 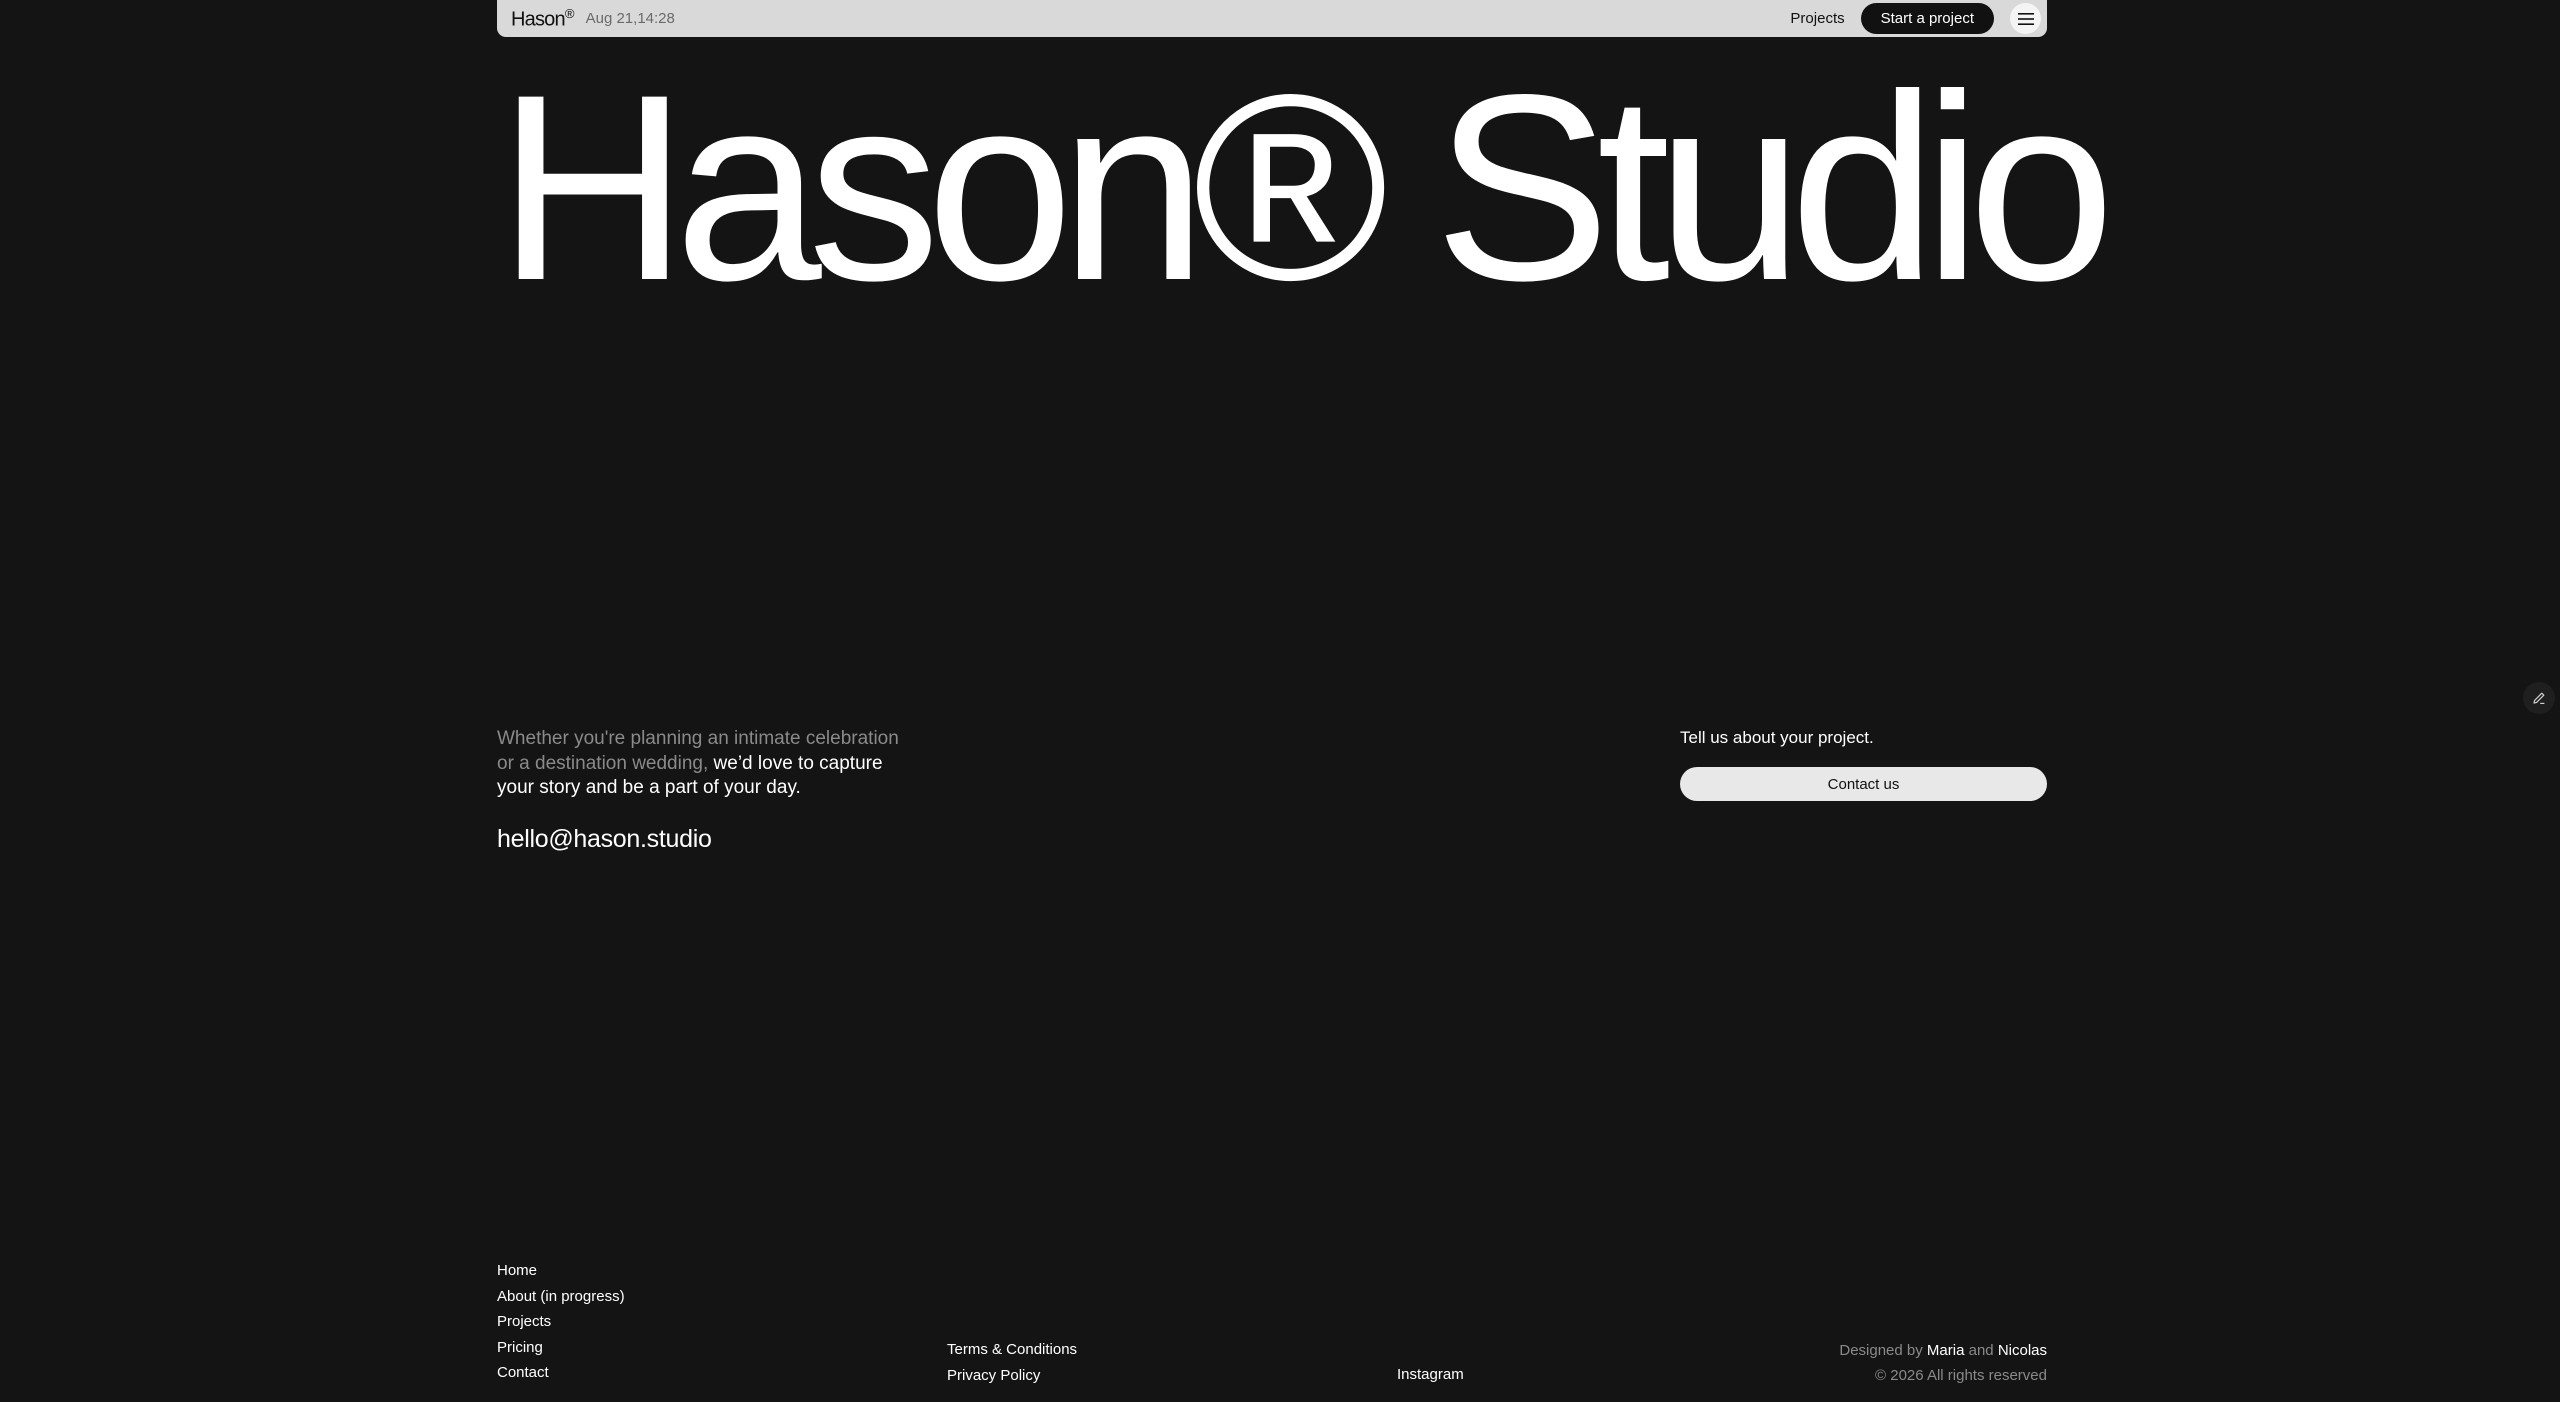 I want to click on logo-text: Hason, so click(x=538, y=19).